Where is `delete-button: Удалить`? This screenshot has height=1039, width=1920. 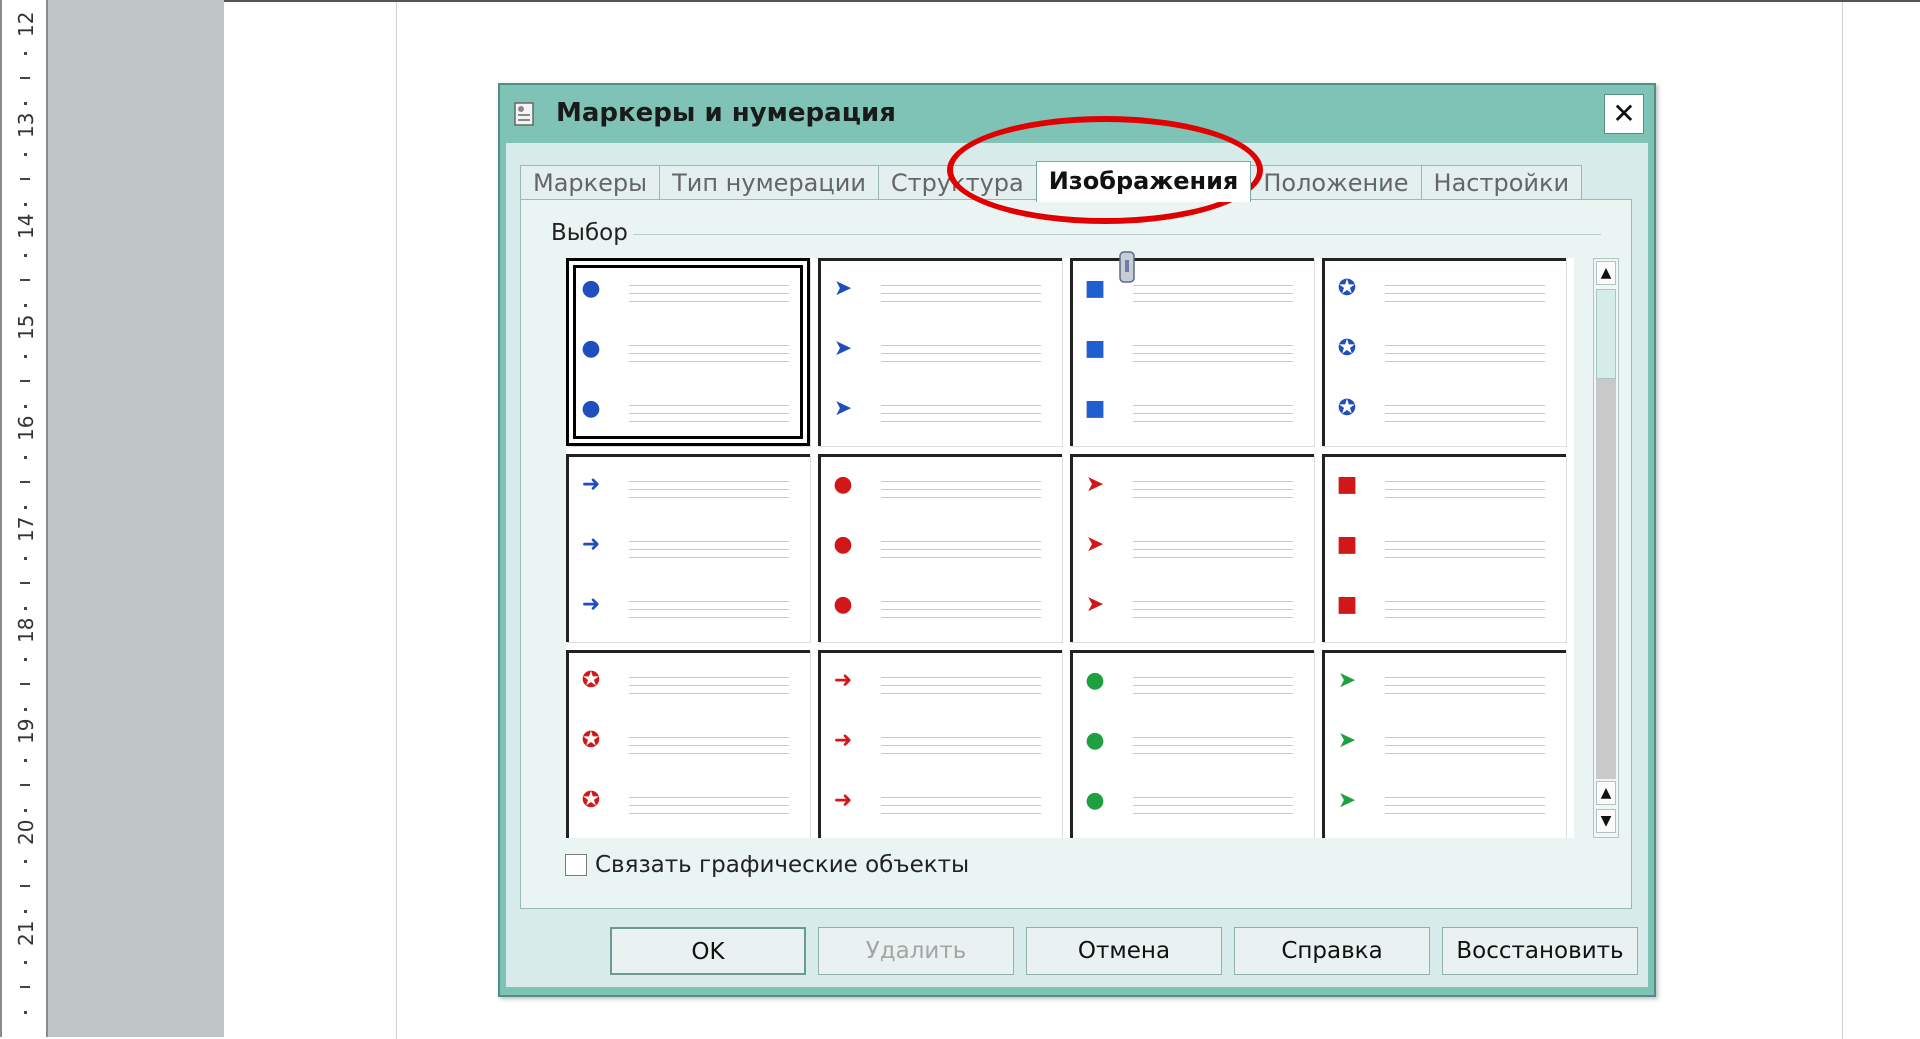
delete-button: Удалить is located at coordinates (916, 951).